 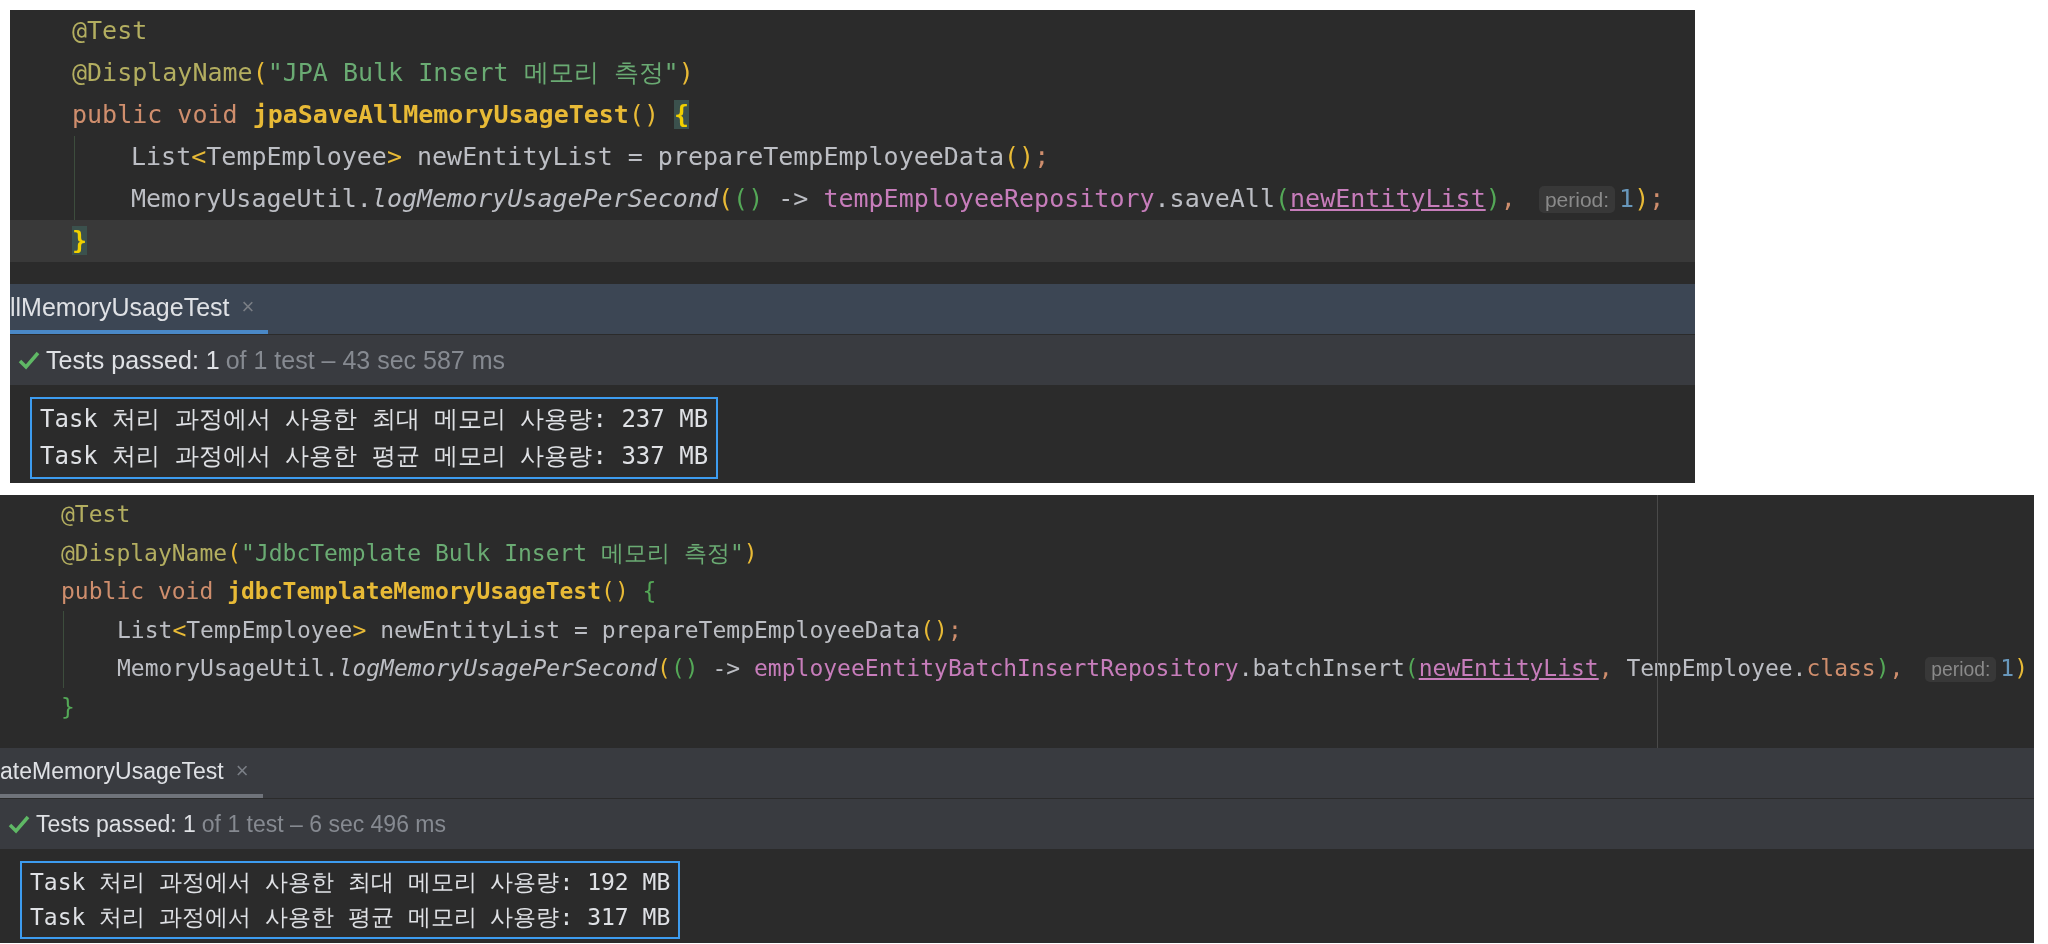 What do you see at coordinates (374, 419) in the screenshot?
I see `console-line: Task 처리 과정에서 사용한 최대 메모리 사용량: 237 MB` at bounding box center [374, 419].